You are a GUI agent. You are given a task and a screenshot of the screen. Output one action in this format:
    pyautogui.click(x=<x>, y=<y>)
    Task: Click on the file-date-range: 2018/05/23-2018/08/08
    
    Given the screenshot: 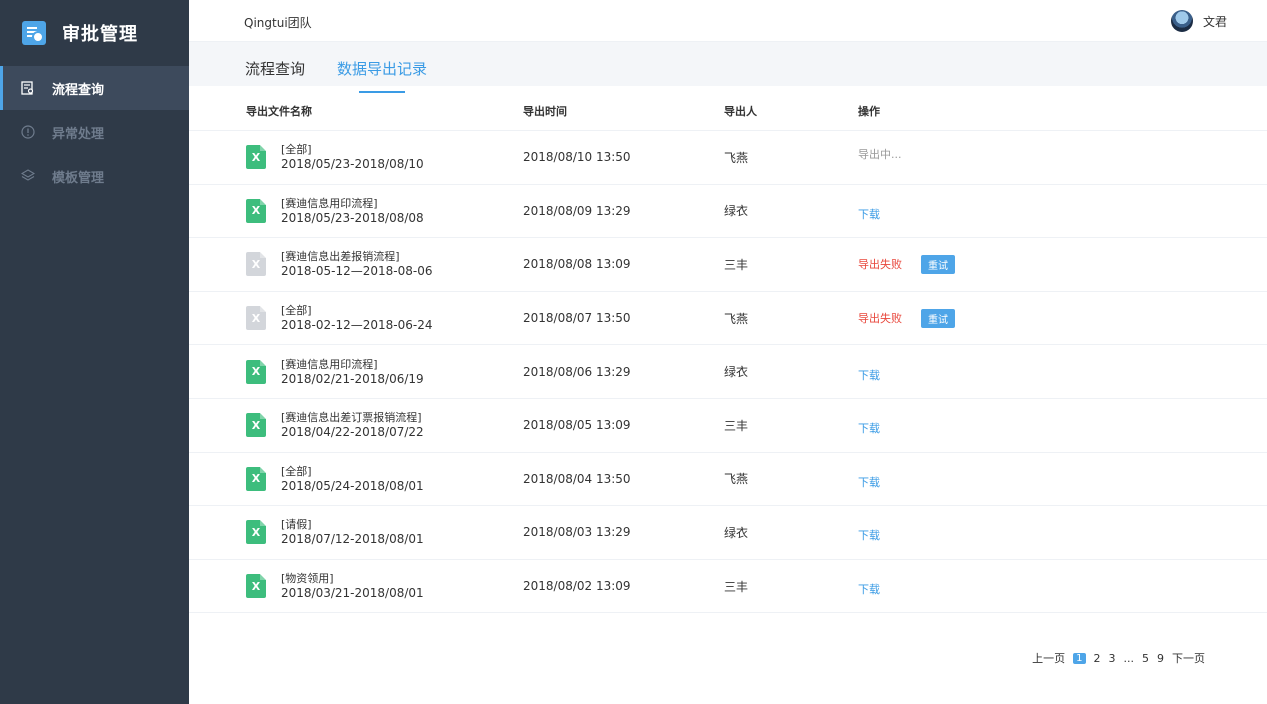 What is the action you would take?
    pyautogui.click(x=352, y=217)
    